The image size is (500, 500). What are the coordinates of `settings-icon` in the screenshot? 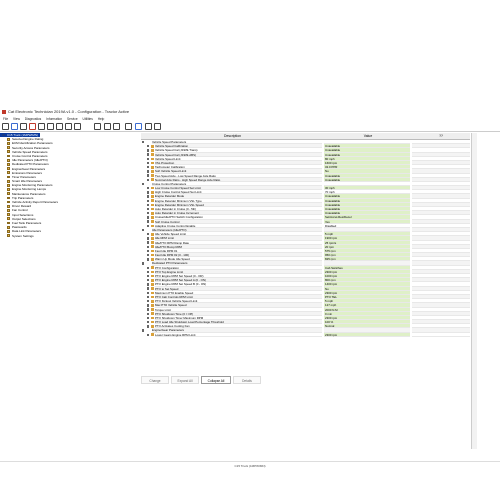 It's located at (77, 126).